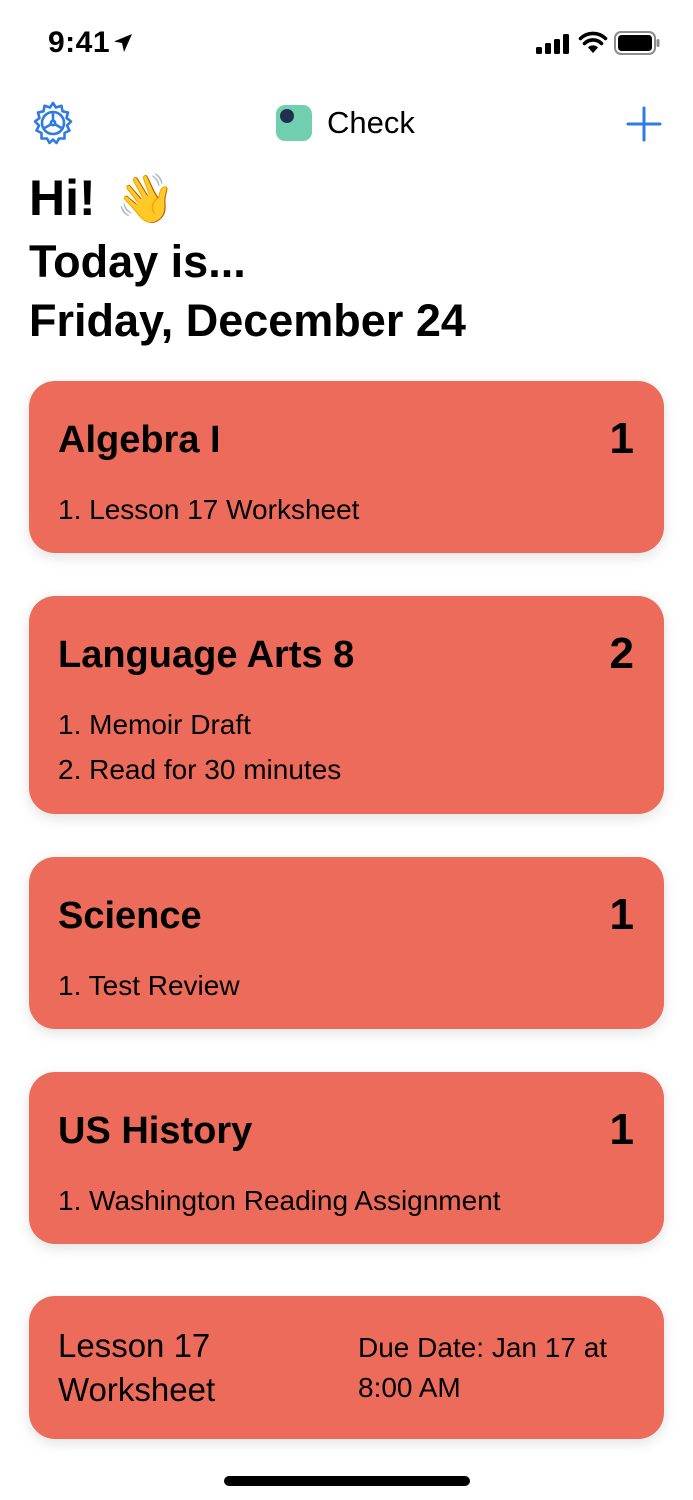 The height and width of the screenshot is (1500, 693). What do you see at coordinates (206, 655) in the screenshot?
I see `course-title: Language Arts 8` at bounding box center [206, 655].